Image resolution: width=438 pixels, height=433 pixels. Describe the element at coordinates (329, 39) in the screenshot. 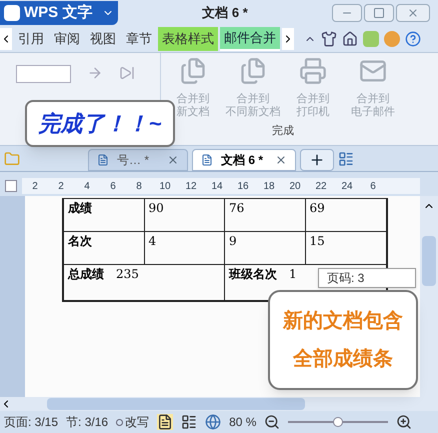

I see `shirt-icon` at that location.